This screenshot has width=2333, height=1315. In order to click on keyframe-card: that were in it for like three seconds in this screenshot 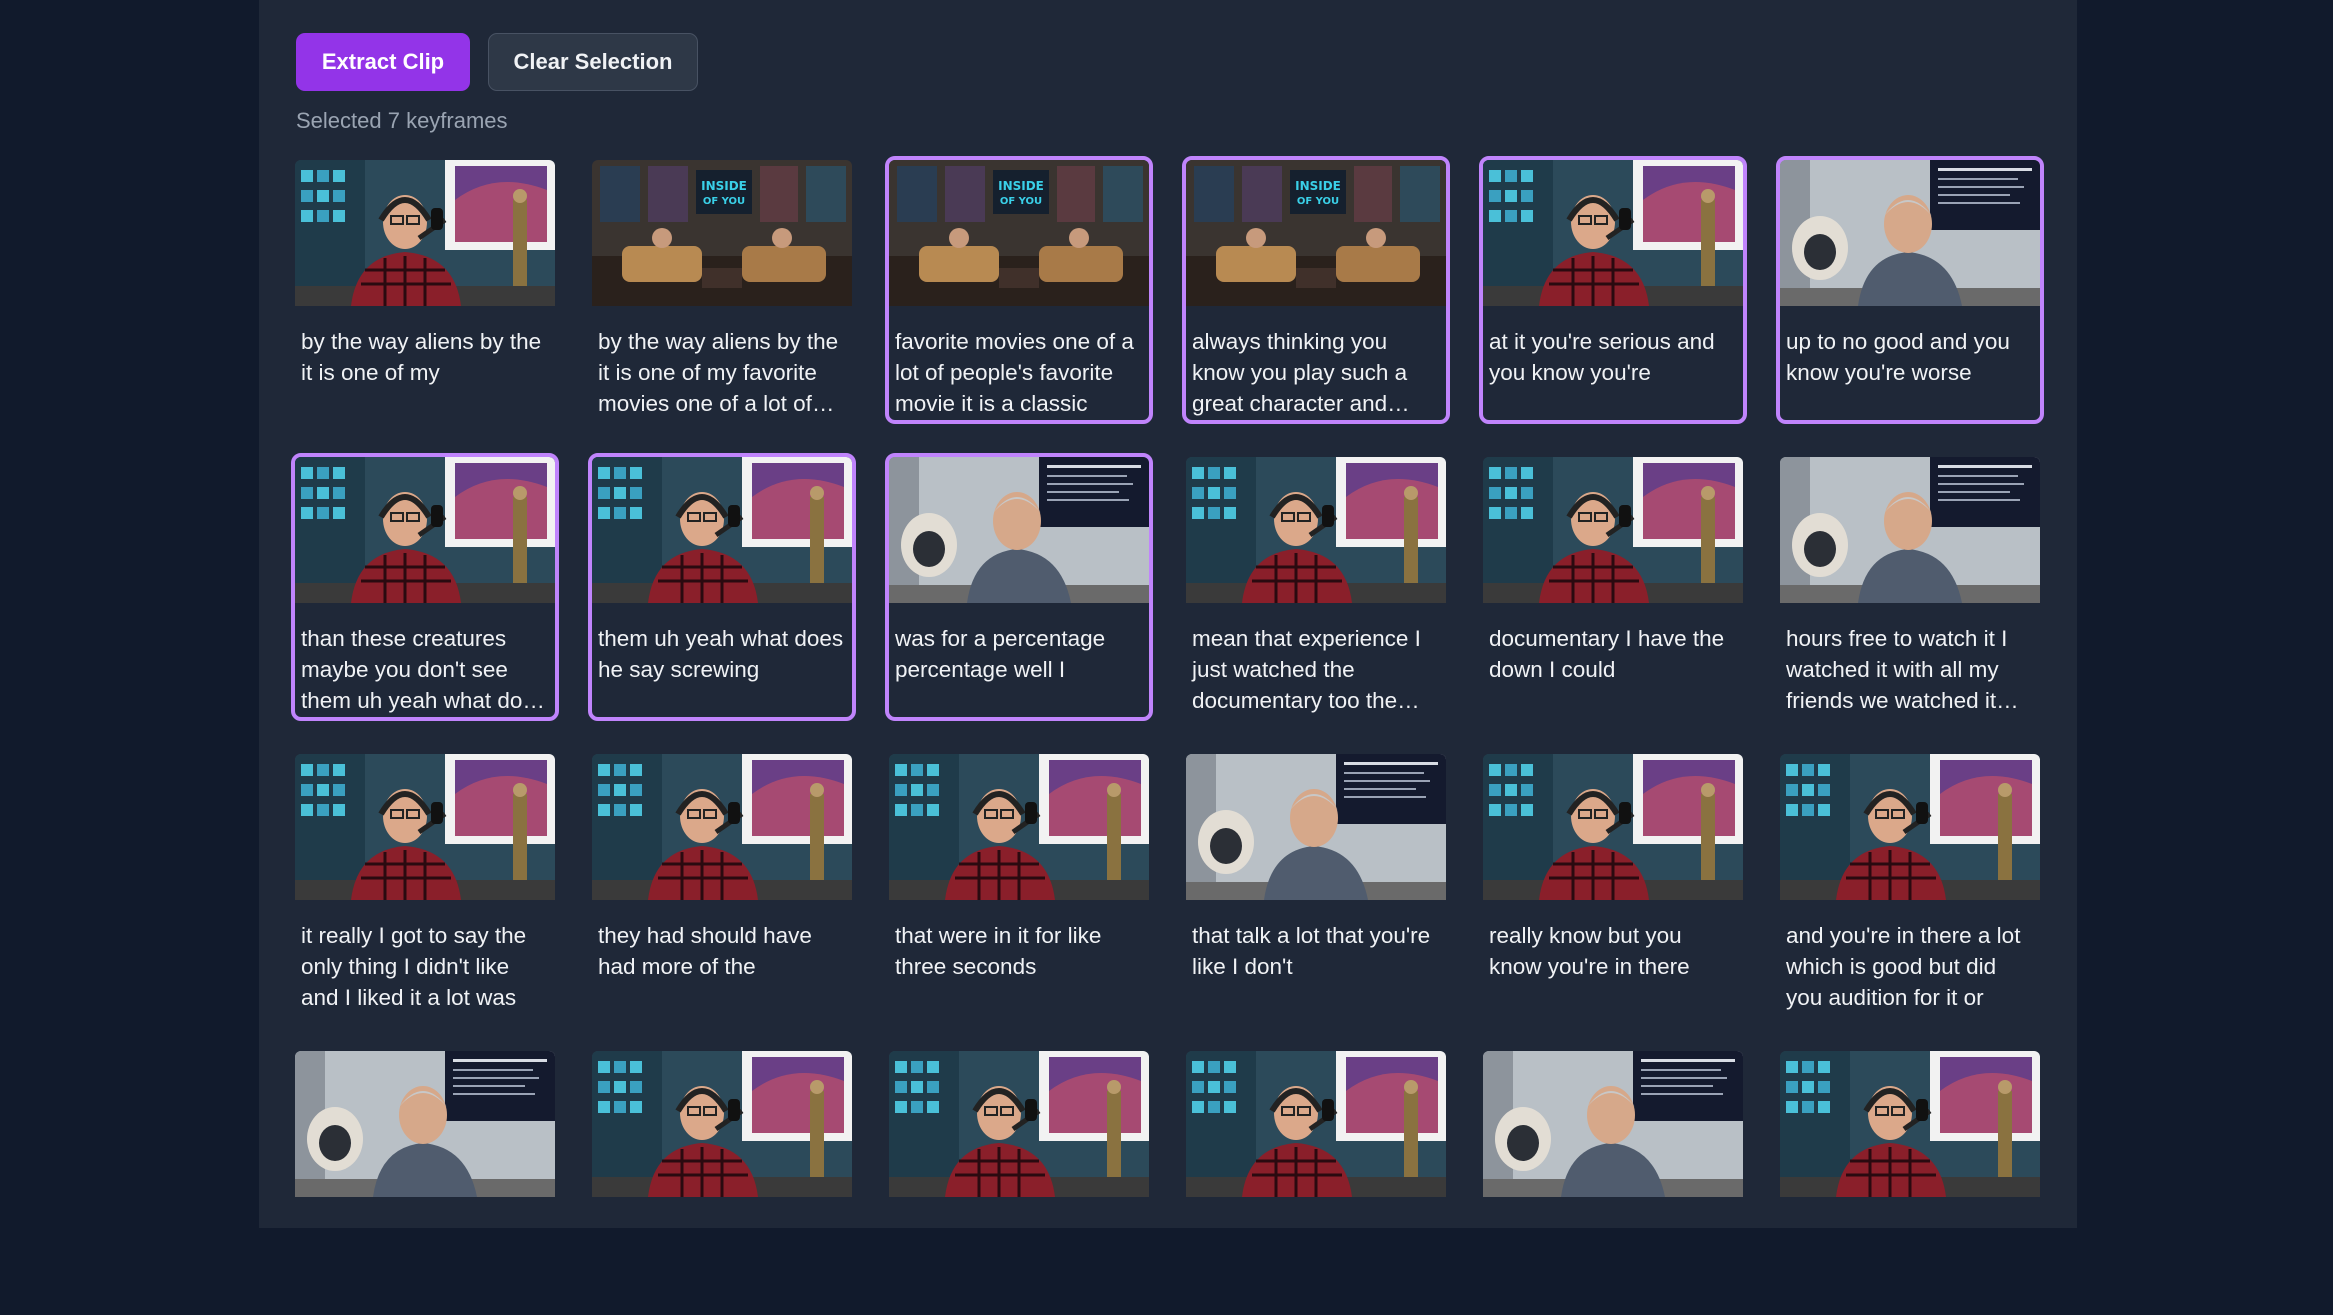, I will do `click(1019, 884)`.